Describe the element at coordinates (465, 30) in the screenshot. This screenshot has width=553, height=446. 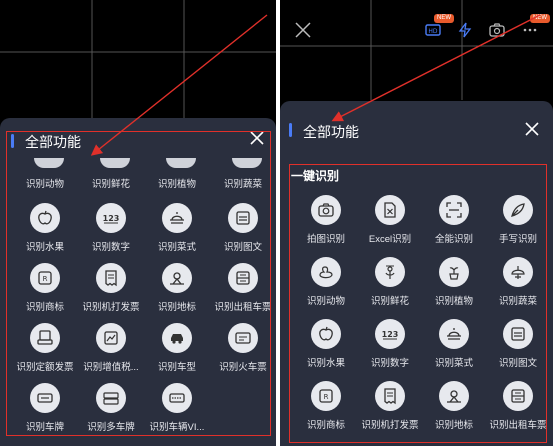
I see `flash-icon` at that location.